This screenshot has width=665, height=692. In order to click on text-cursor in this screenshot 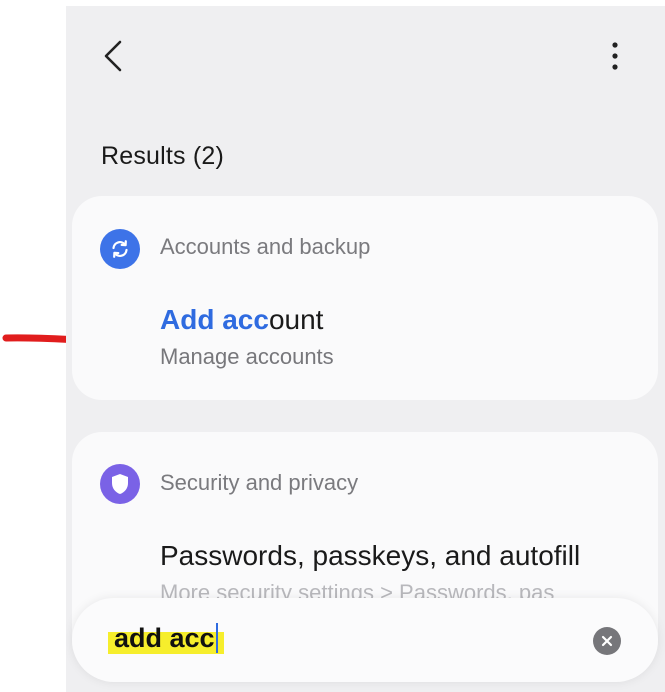, I will do `click(216, 638)`.